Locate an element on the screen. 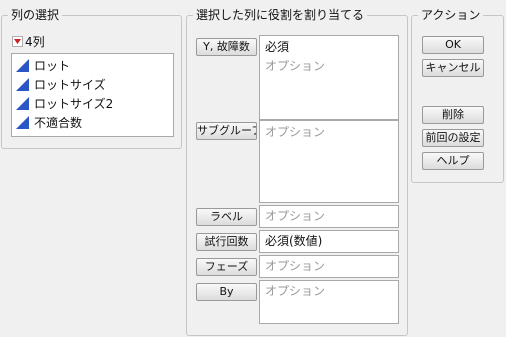  list-item: ロット is located at coordinates (43, 65).